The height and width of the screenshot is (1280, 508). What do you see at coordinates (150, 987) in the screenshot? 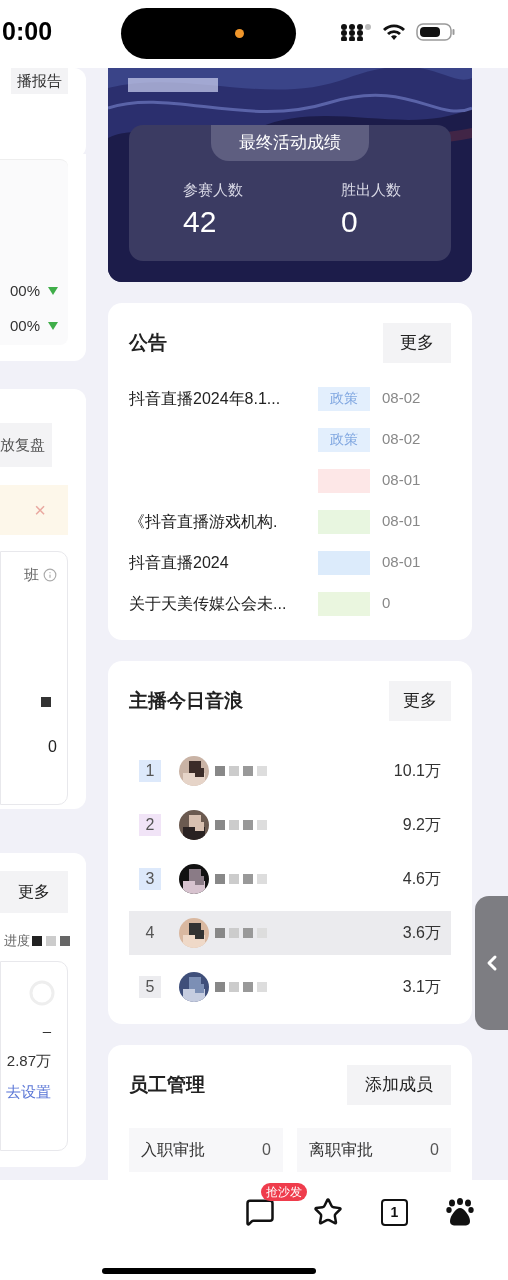
I see `rank-badge: 5` at bounding box center [150, 987].